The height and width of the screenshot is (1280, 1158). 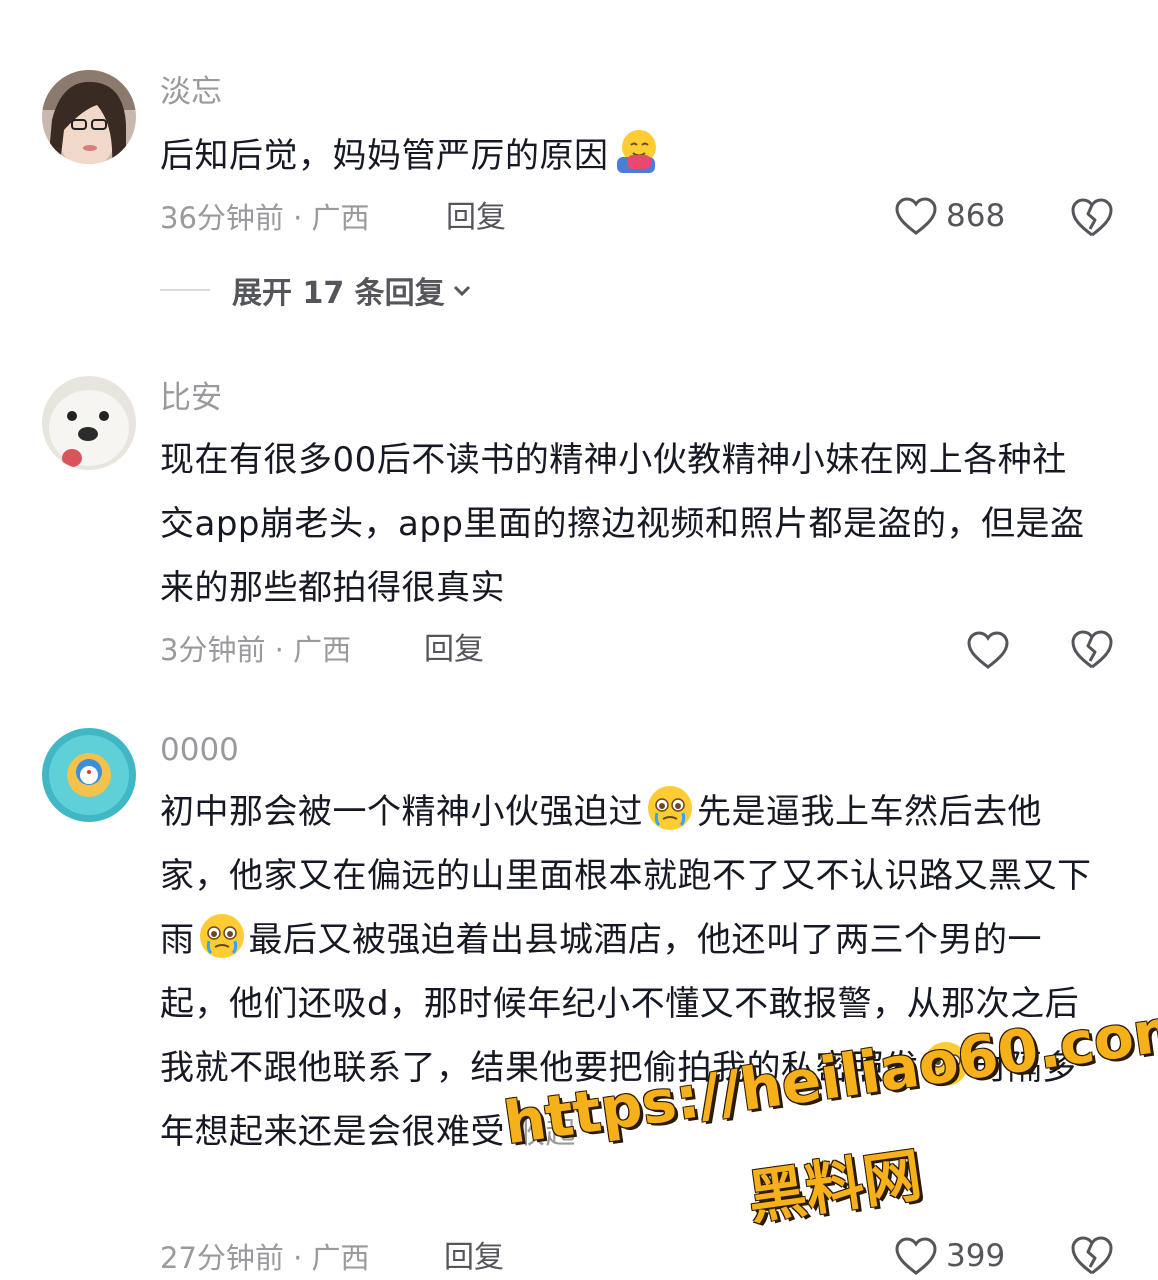 What do you see at coordinates (338, 293) in the screenshot?
I see `expand-replies-label: 展开 17 条回复` at bounding box center [338, 293].